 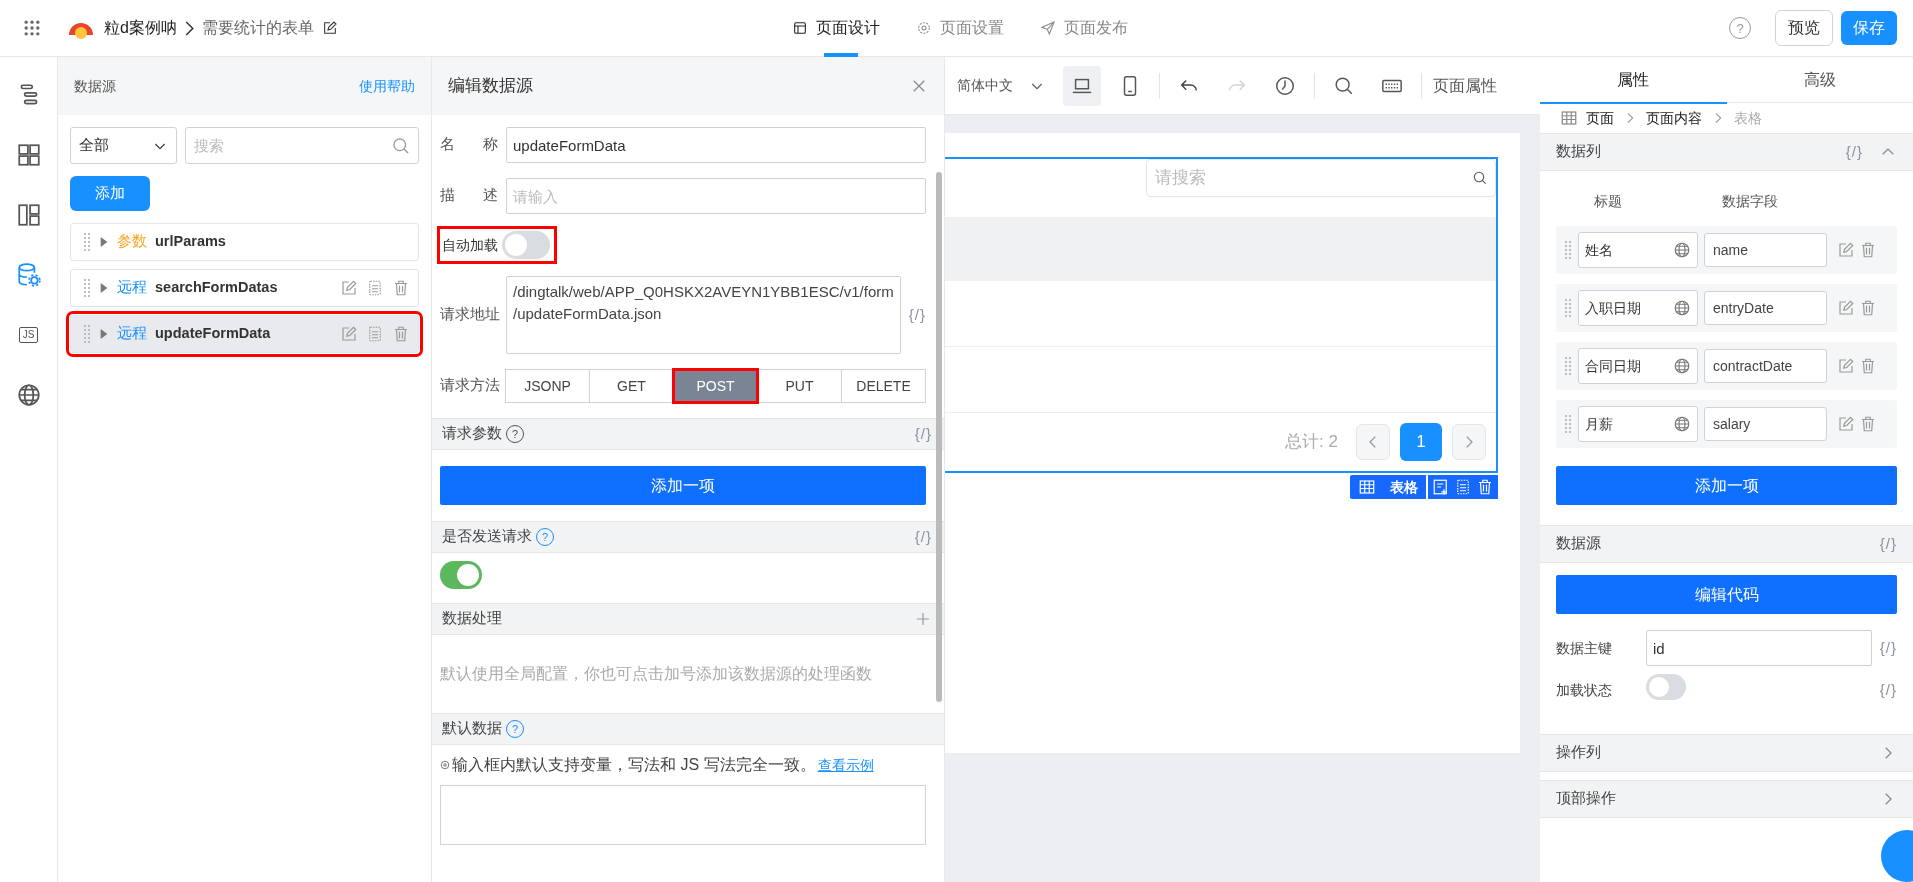 I want to click on paper-plane-icon, so click(x=1047, y=28).